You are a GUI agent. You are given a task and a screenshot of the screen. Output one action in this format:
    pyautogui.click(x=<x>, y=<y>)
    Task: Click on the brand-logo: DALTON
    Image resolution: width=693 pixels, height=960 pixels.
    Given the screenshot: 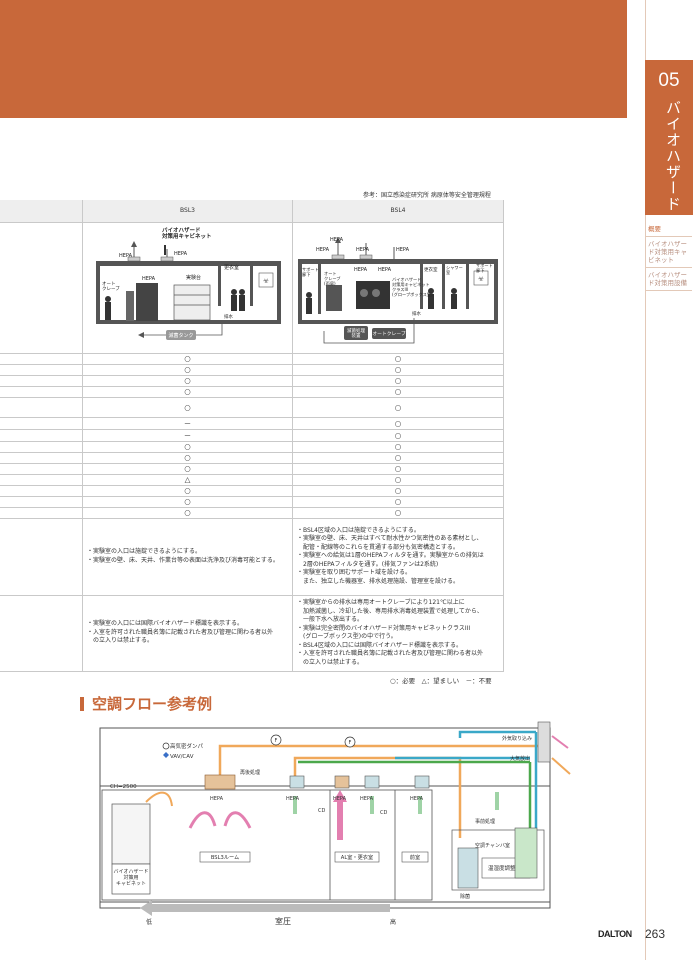 What is the action you would take?
    pyautogui.click(x=615, y=934)
    